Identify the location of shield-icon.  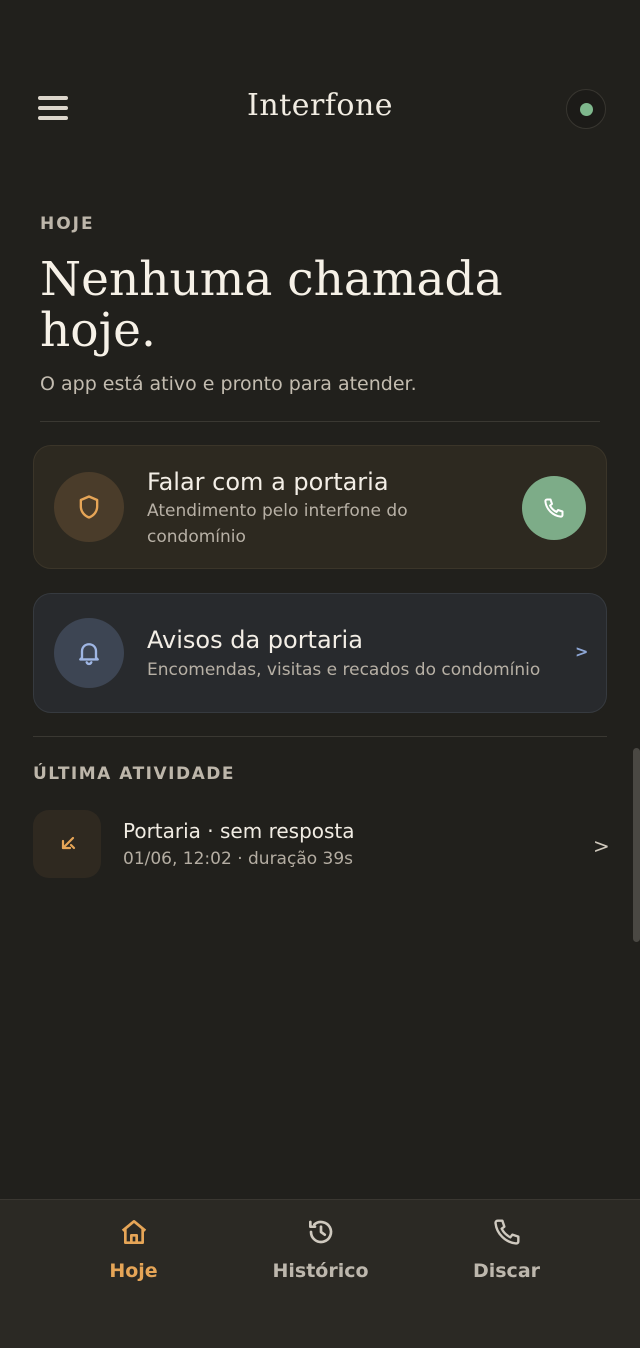
(89, 507).